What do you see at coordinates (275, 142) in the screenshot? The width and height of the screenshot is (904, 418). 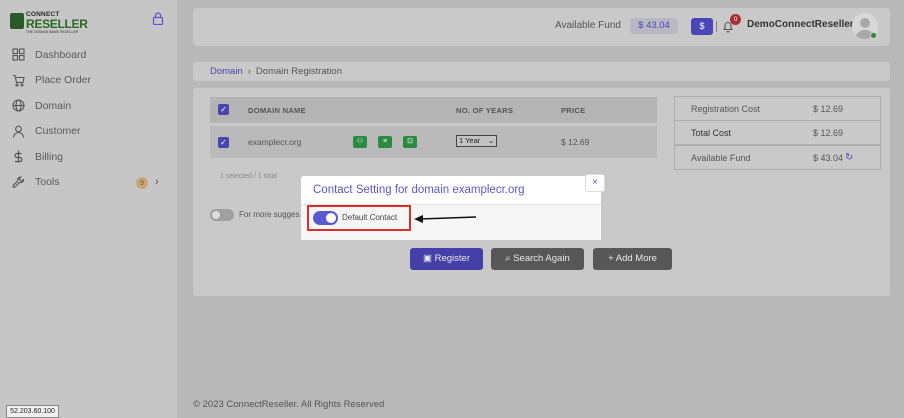 I see `domain-name-cell: examplecr.org` at bounding box center [275, 142].